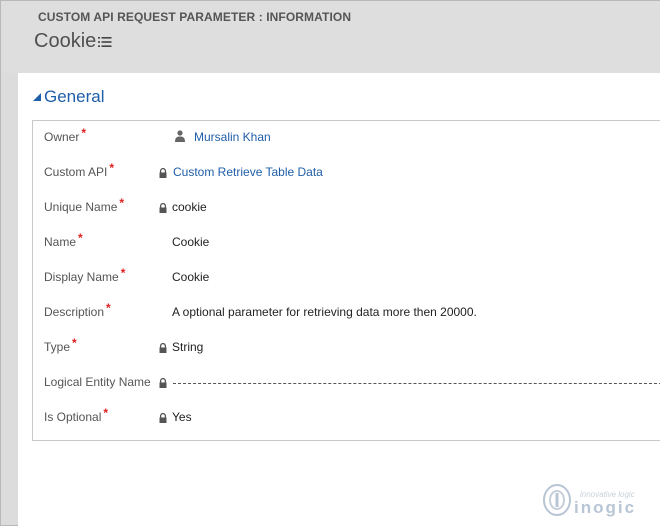  I want to click on is-optional-value: Yes, so click(182, 417).